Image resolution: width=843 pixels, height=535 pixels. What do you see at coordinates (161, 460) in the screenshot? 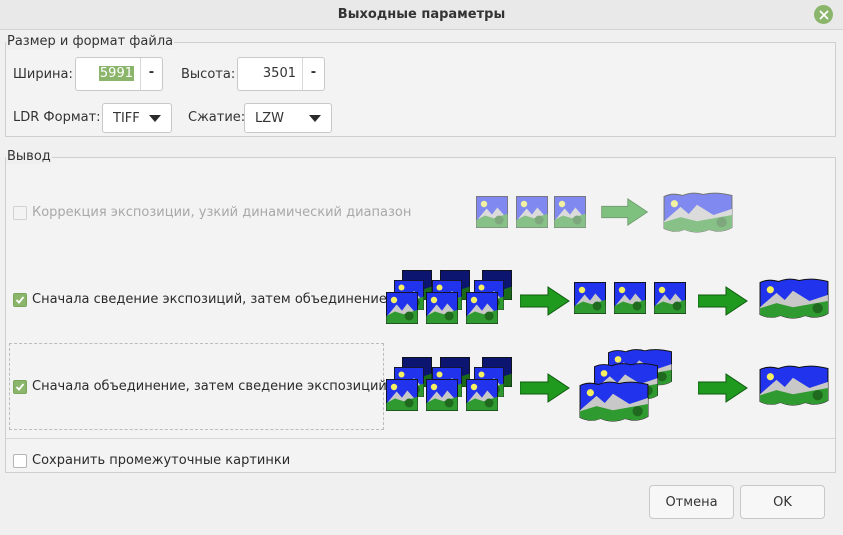
I see `save-intermediate-label: Сохранить промежуточные картинки` at bounding box center [161, 460].